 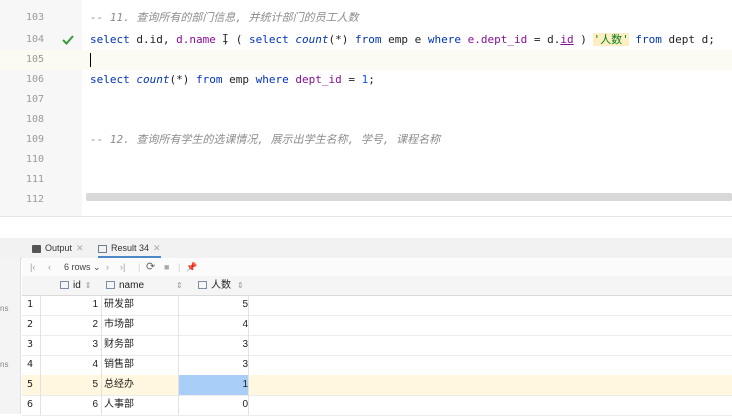 What do you see at coordinates (34, 17) in the screenshot?
I see `line-number: 103` at bounding box center [34, 17].